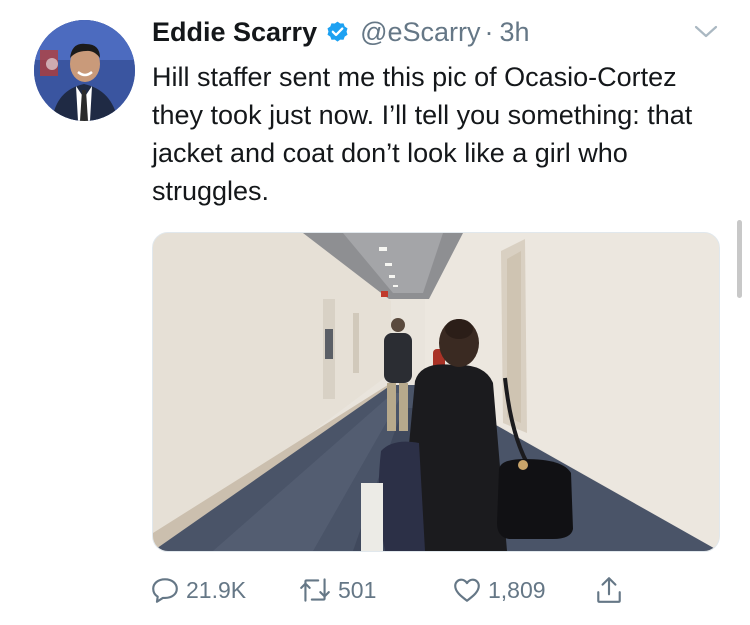 Image resolution: width=750 pixels, height=625 pixels. I want to click on verified-badge-icon, so click(337, 32).